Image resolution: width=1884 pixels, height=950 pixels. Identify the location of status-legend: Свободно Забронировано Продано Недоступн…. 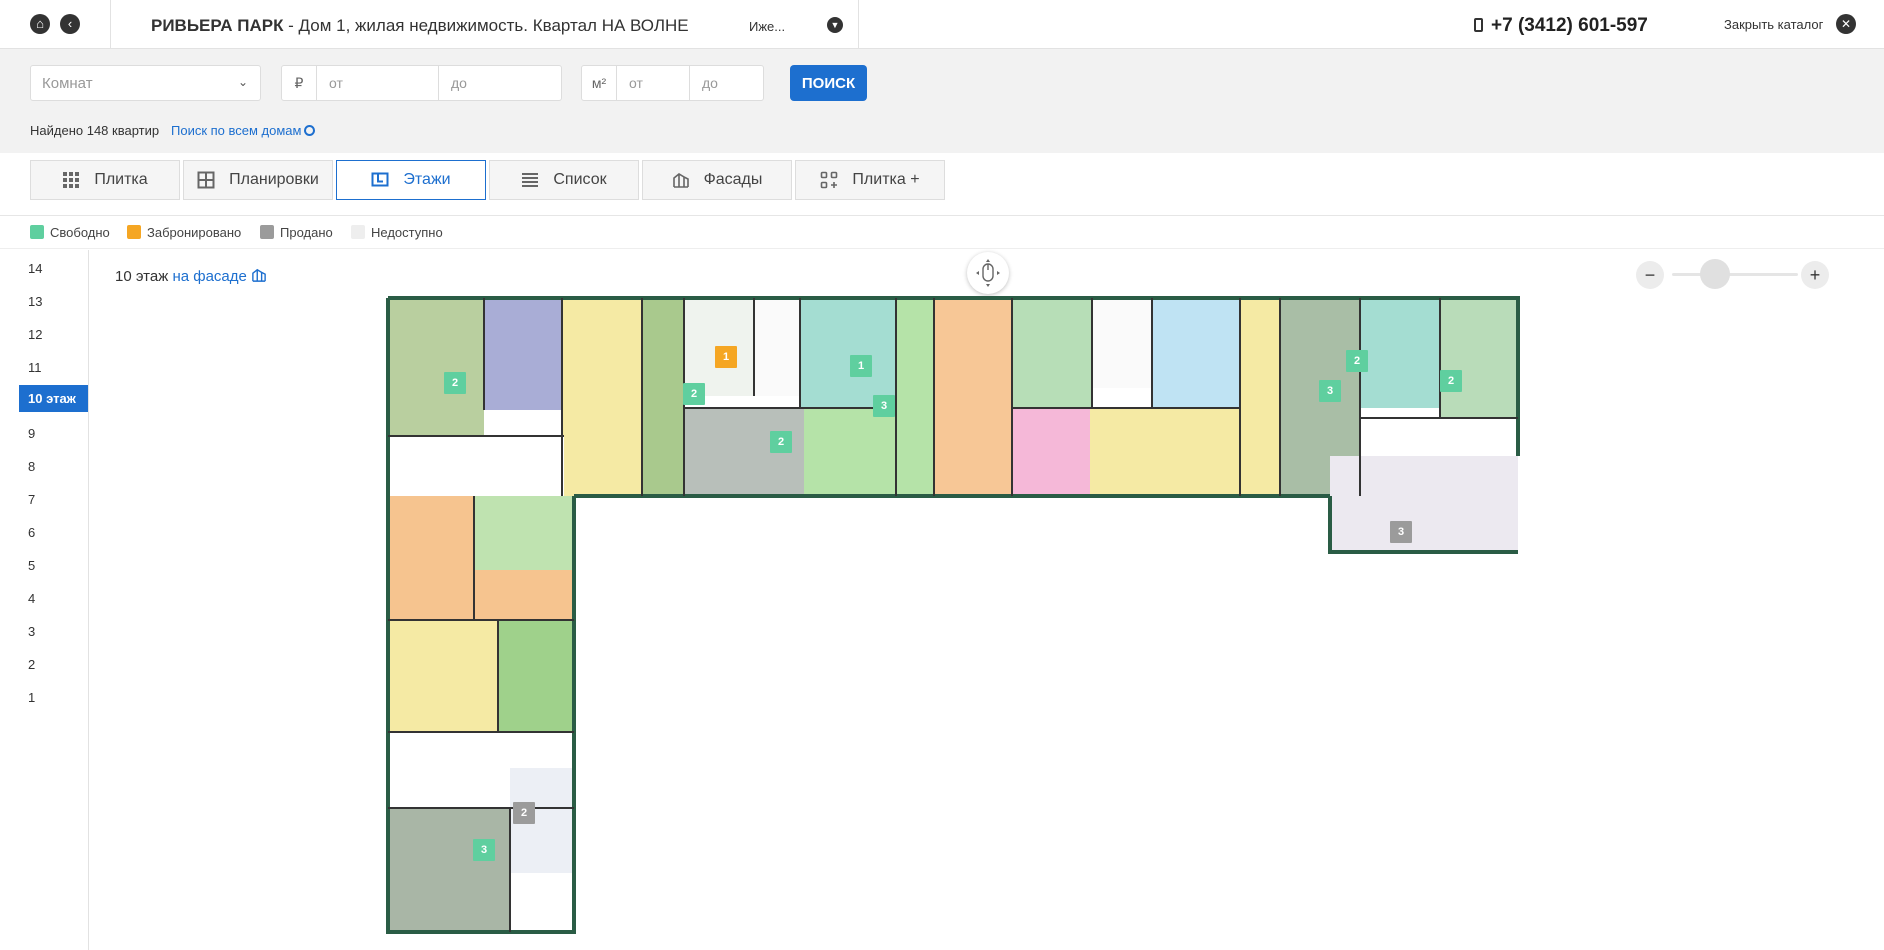
(942, 233).